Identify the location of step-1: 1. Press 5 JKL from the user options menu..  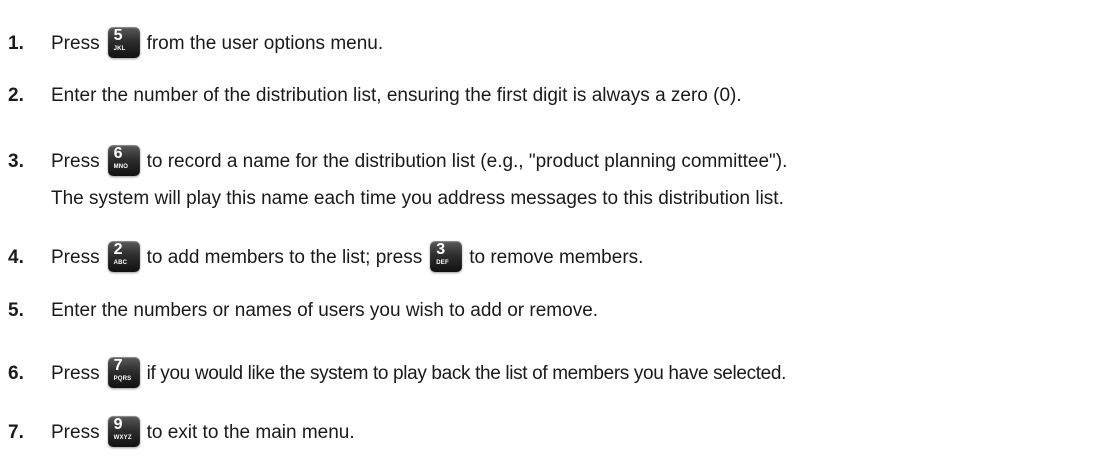
(195, 42).